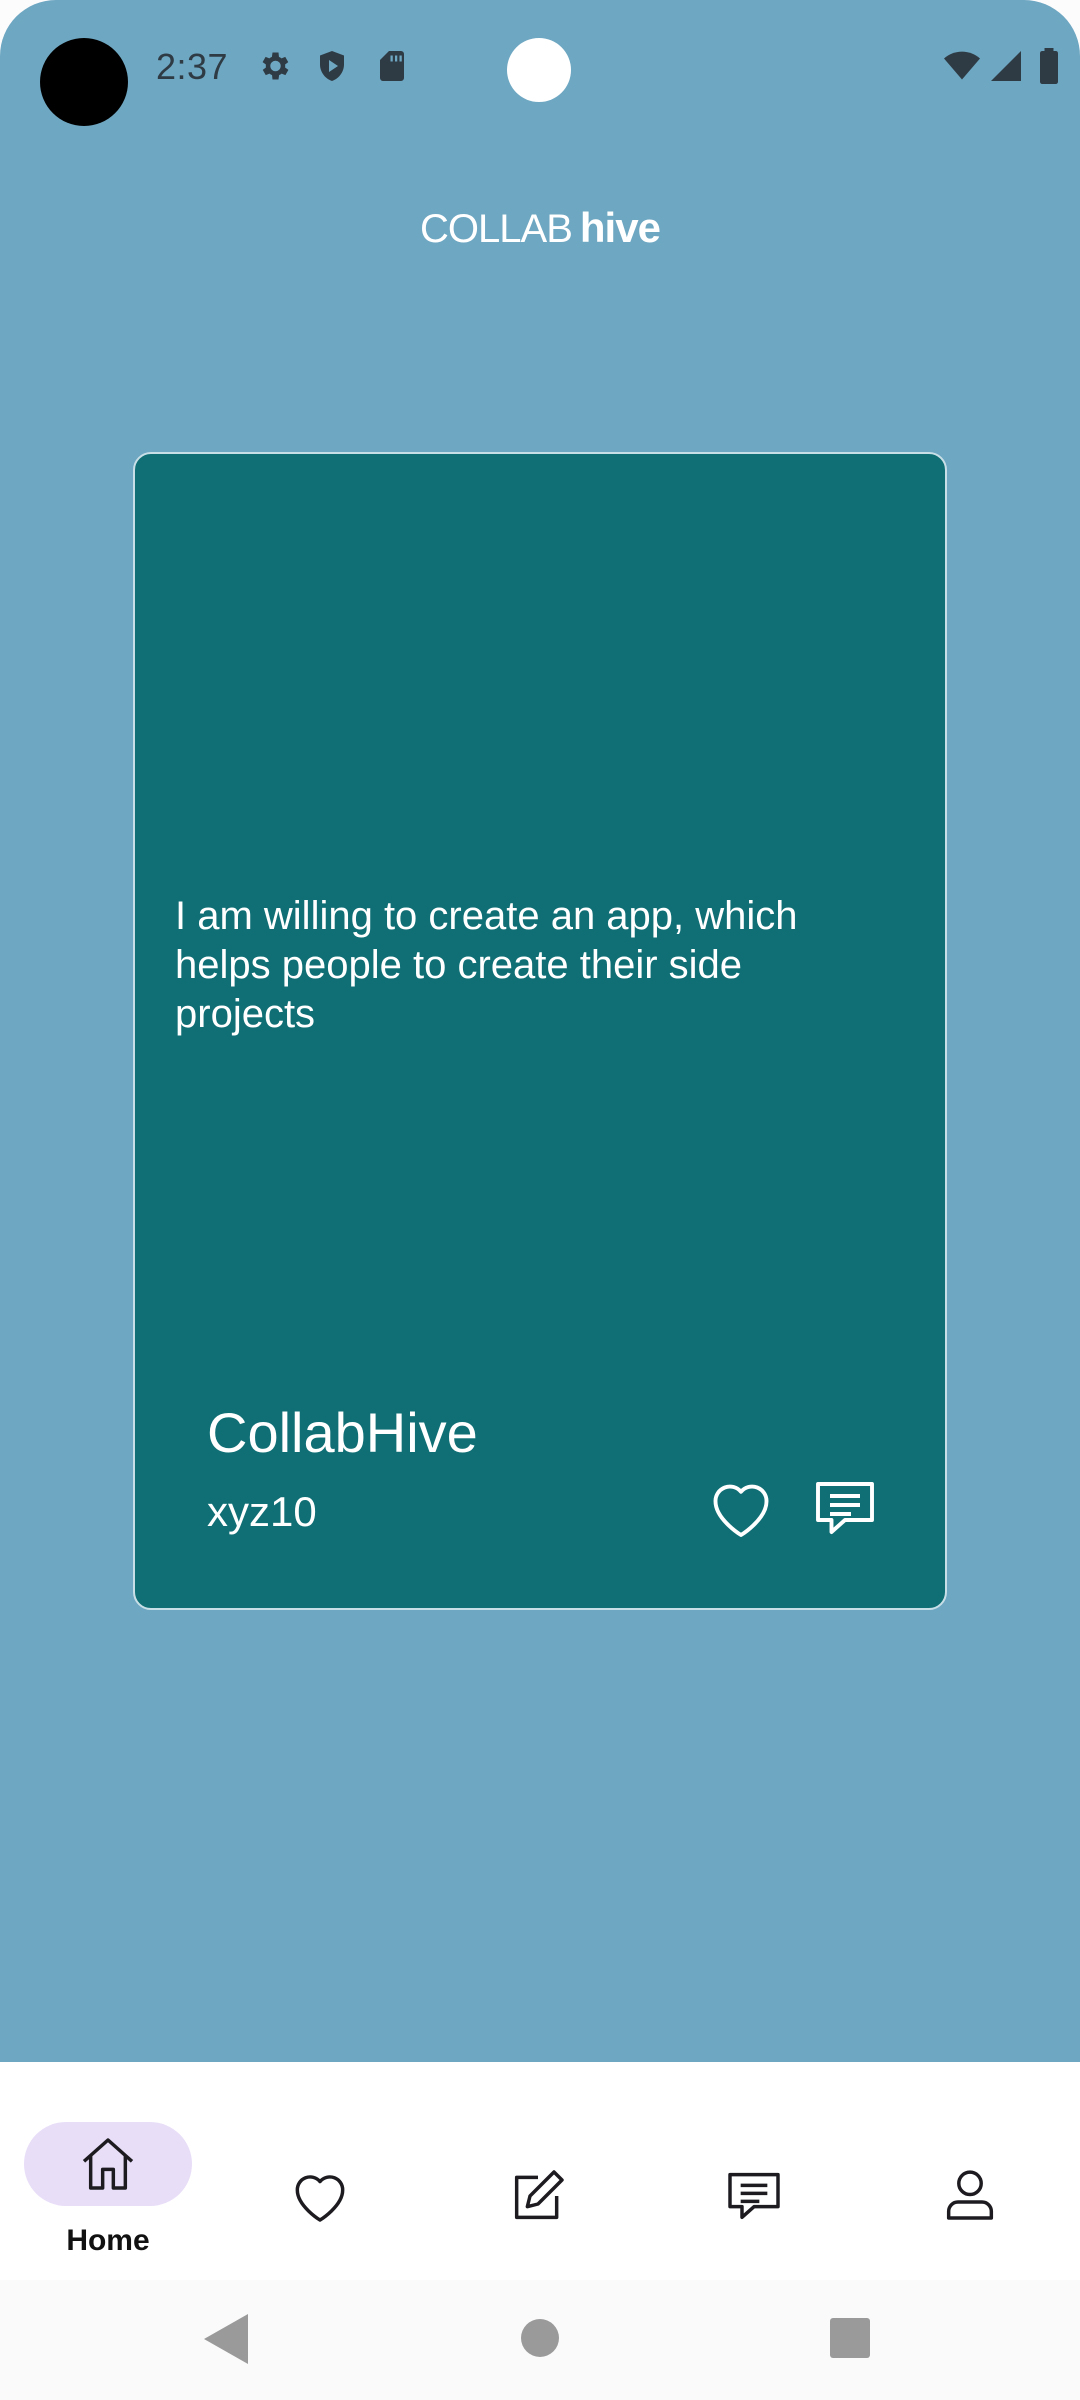 This screenshot has width=1080, height=2400. I want to click on status-time: 2:37, so click(192, 66).